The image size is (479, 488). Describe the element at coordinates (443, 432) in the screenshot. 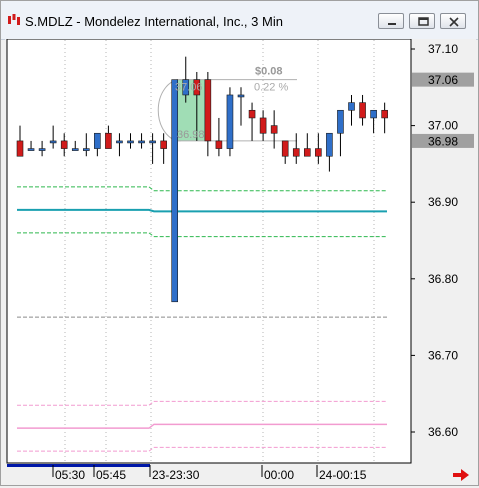

I see `y-axis-label: 36.60` at that location.